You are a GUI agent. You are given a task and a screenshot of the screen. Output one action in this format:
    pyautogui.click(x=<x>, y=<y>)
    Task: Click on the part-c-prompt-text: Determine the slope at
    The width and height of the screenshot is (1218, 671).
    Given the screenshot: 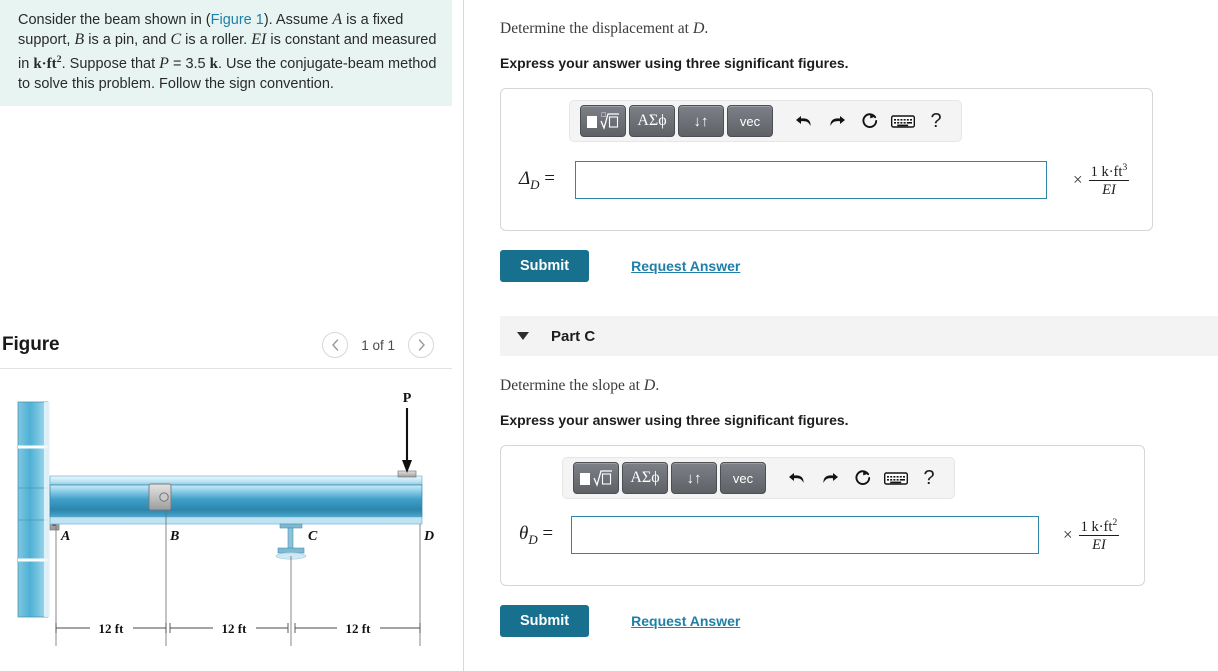 What is the action you would take?
    pyautogui.click(x=572, y=385)
    